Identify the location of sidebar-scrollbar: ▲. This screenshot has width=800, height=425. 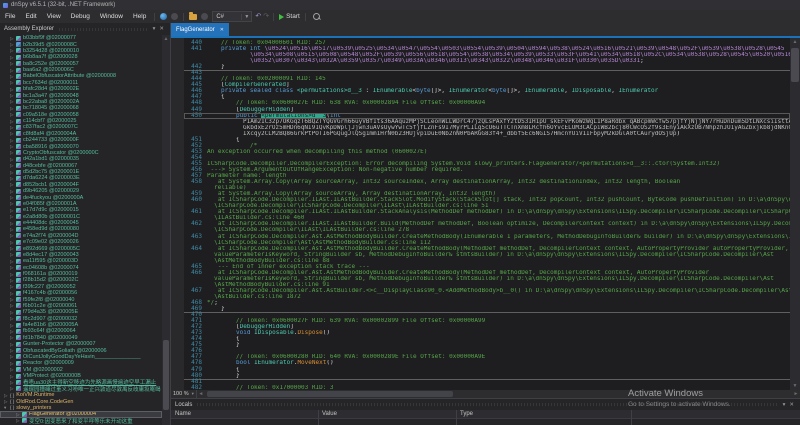
(166, 230).